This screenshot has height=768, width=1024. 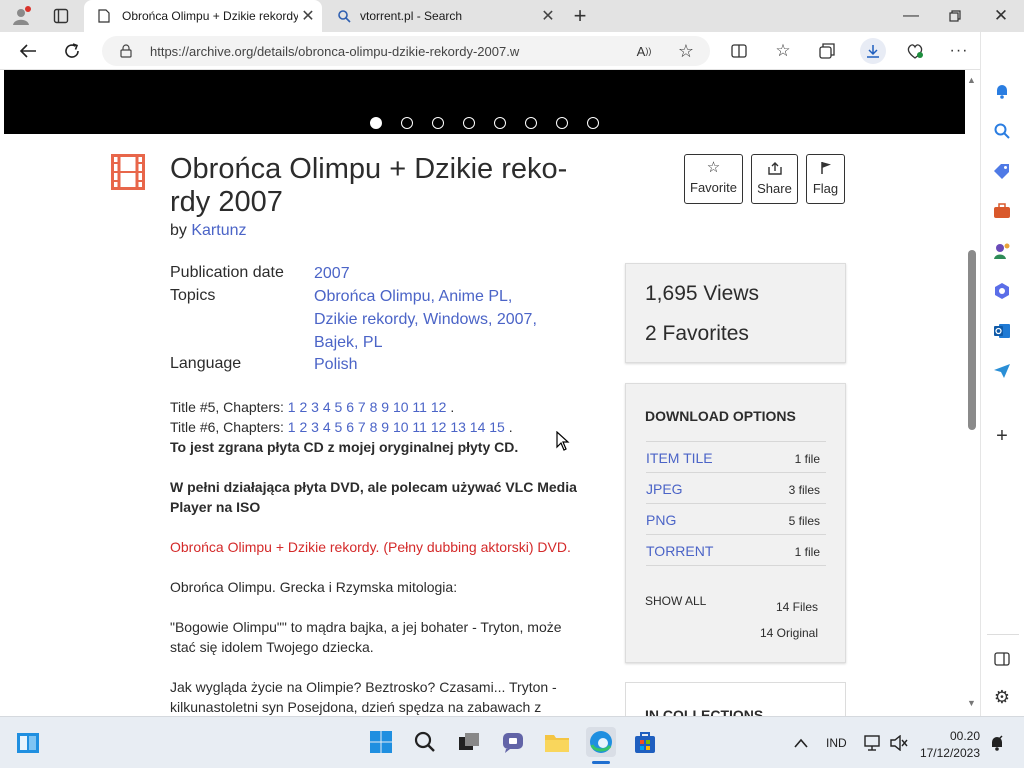 I want to click on send-icon, so click(x=1002, y=371).